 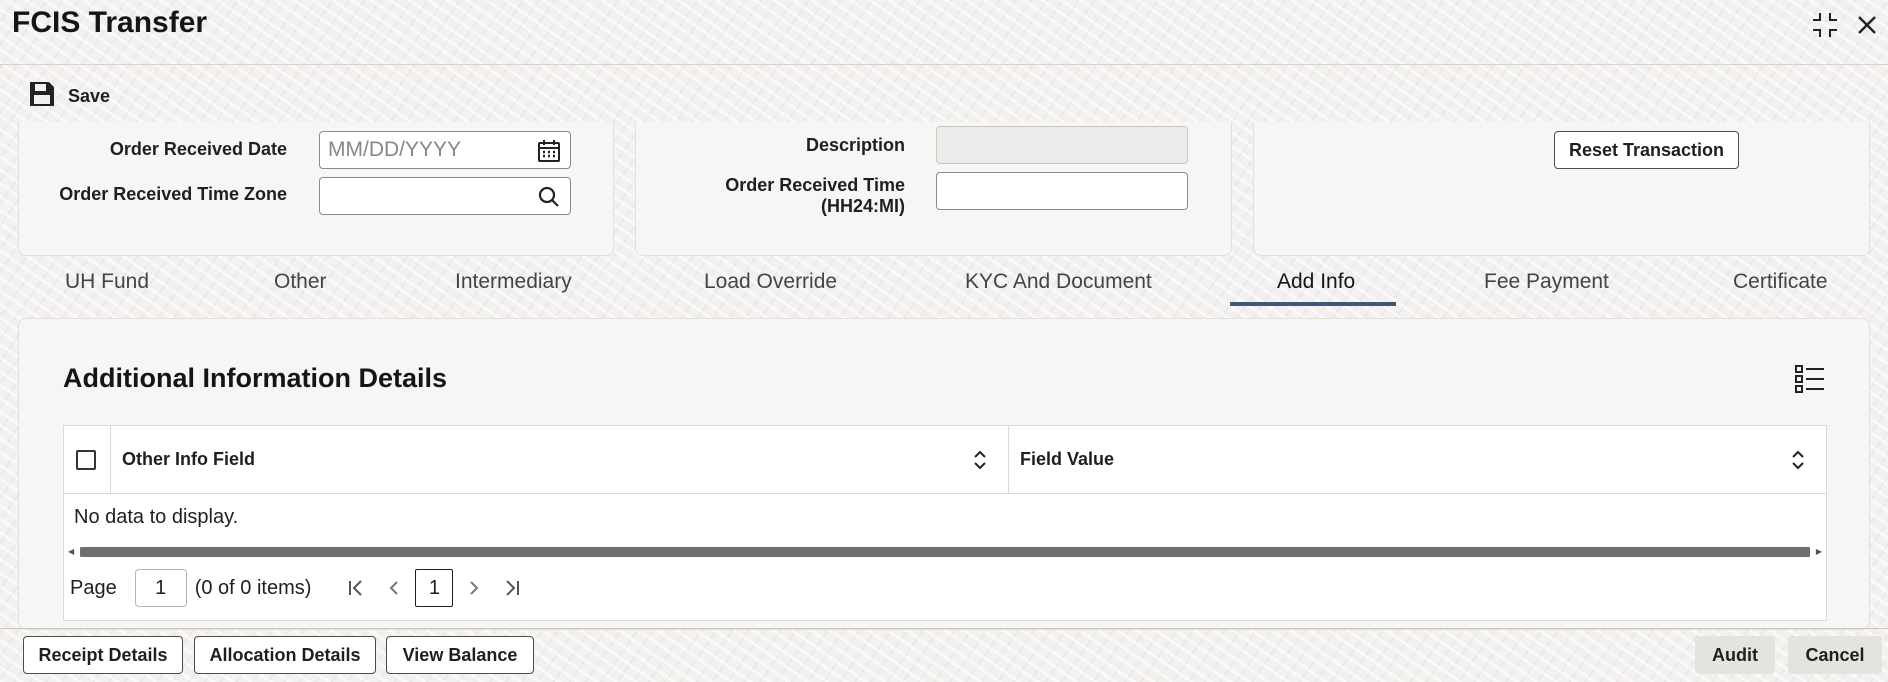 What do you see at coordinates (89, 96) in the screenshot?
I see `save-label: Save` at bounding box center [89, 96].